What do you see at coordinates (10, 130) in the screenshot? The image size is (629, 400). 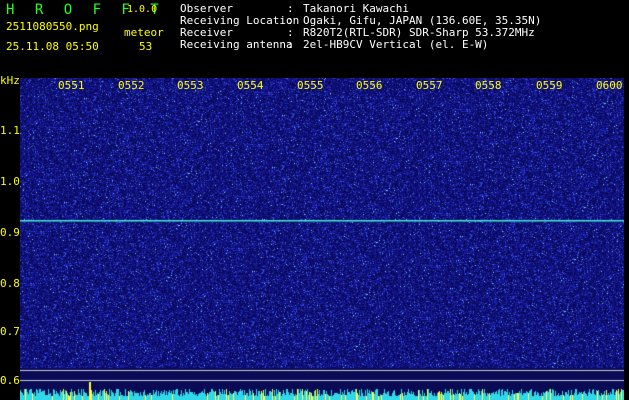 I see `y-tick: 1.1` at bounding box center [10, 130].